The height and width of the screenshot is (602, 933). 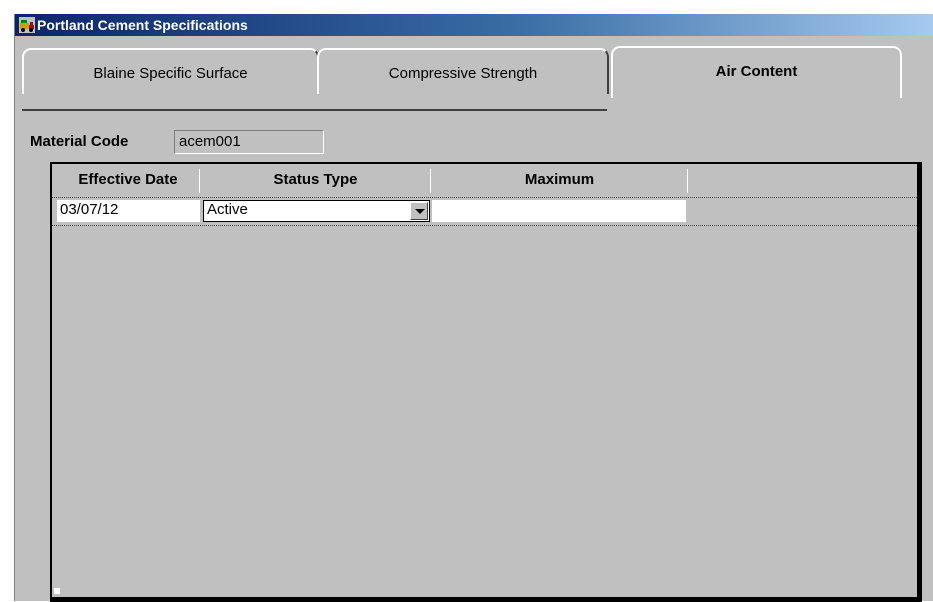 What do you see at coordinates (170, 73) in the screenshot?
I see `tab-label: Blaine Specific Surface` at bounding box center [170, 73].